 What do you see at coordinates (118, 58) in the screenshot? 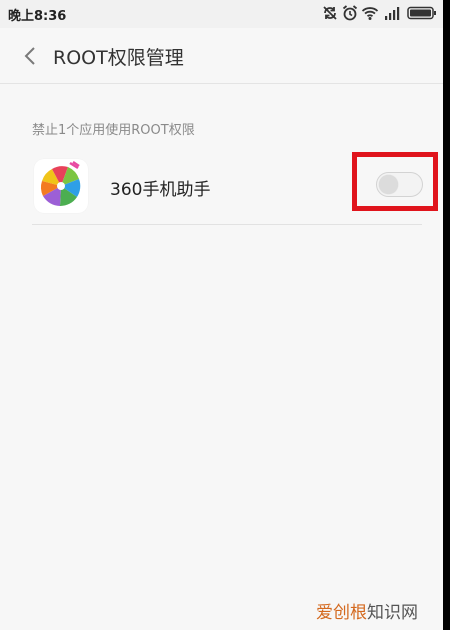
I see `page-title: ROOT权限管理` at bounding box center [118, 58].